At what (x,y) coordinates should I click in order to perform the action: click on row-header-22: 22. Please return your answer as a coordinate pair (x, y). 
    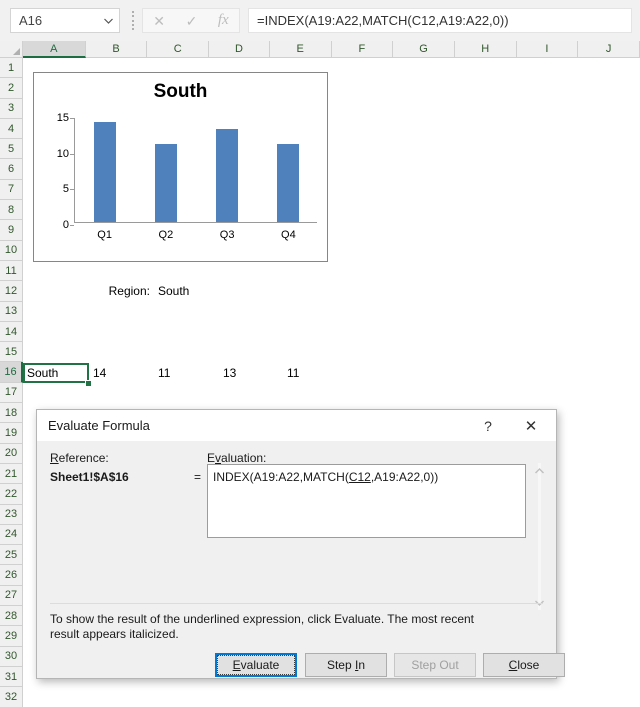
    Looking at the image, I should click on (11, 494).